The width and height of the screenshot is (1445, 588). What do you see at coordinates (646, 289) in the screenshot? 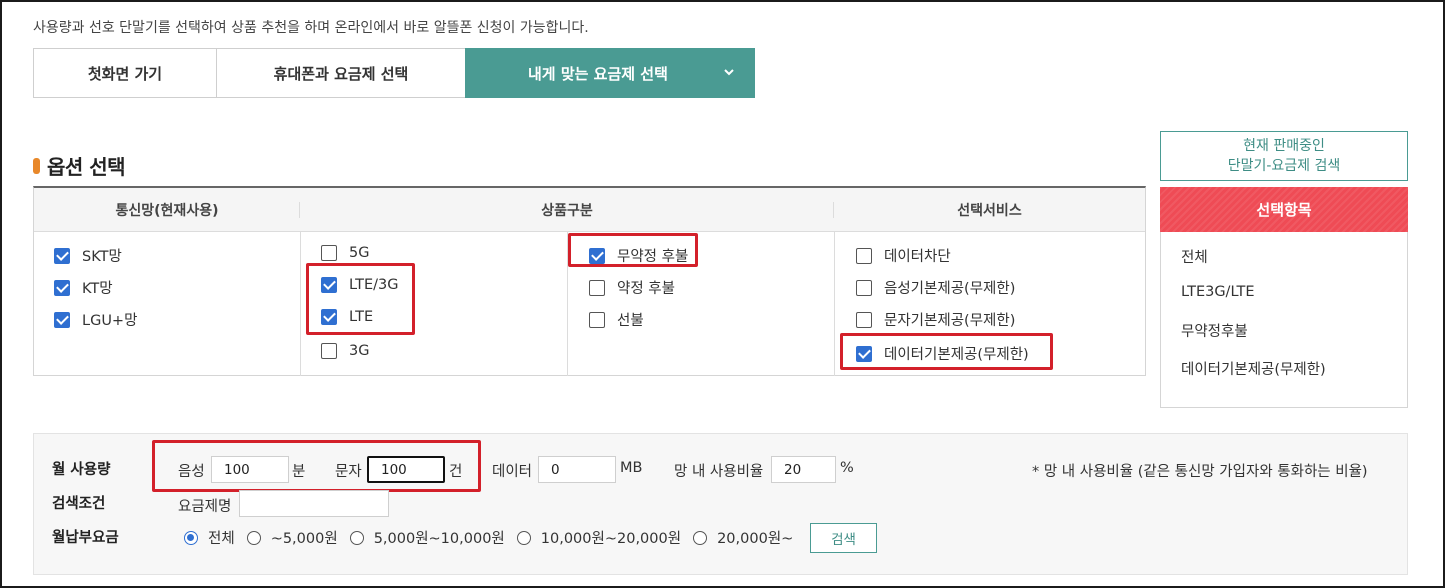
I see `checkbox-label: 약정 후불` at bounding box center [646, 289].